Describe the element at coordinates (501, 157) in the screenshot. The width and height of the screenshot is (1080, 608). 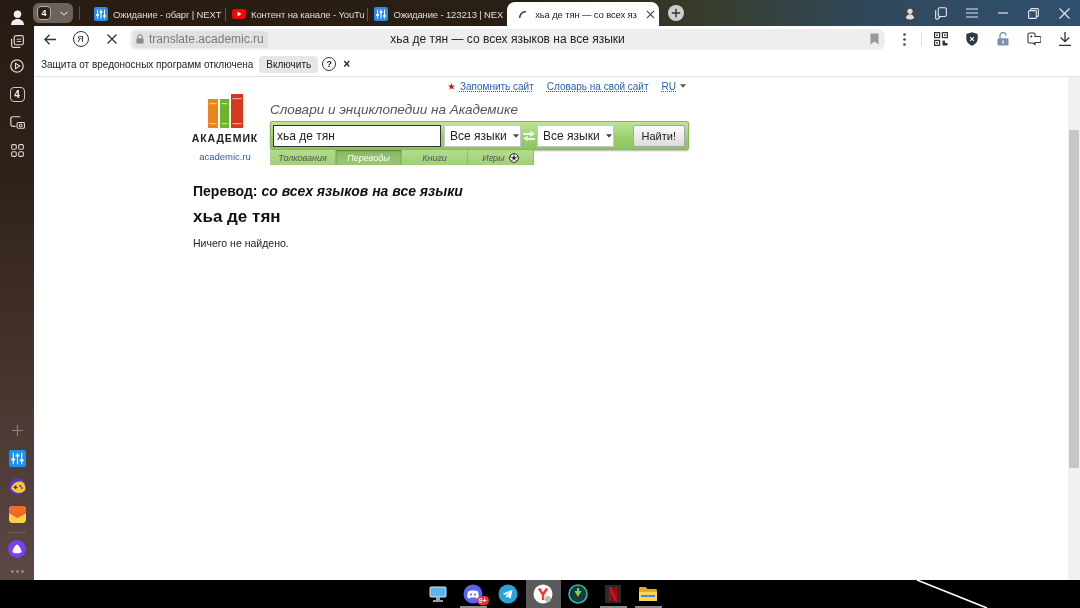
I see `section-tab: Игры` at that location.